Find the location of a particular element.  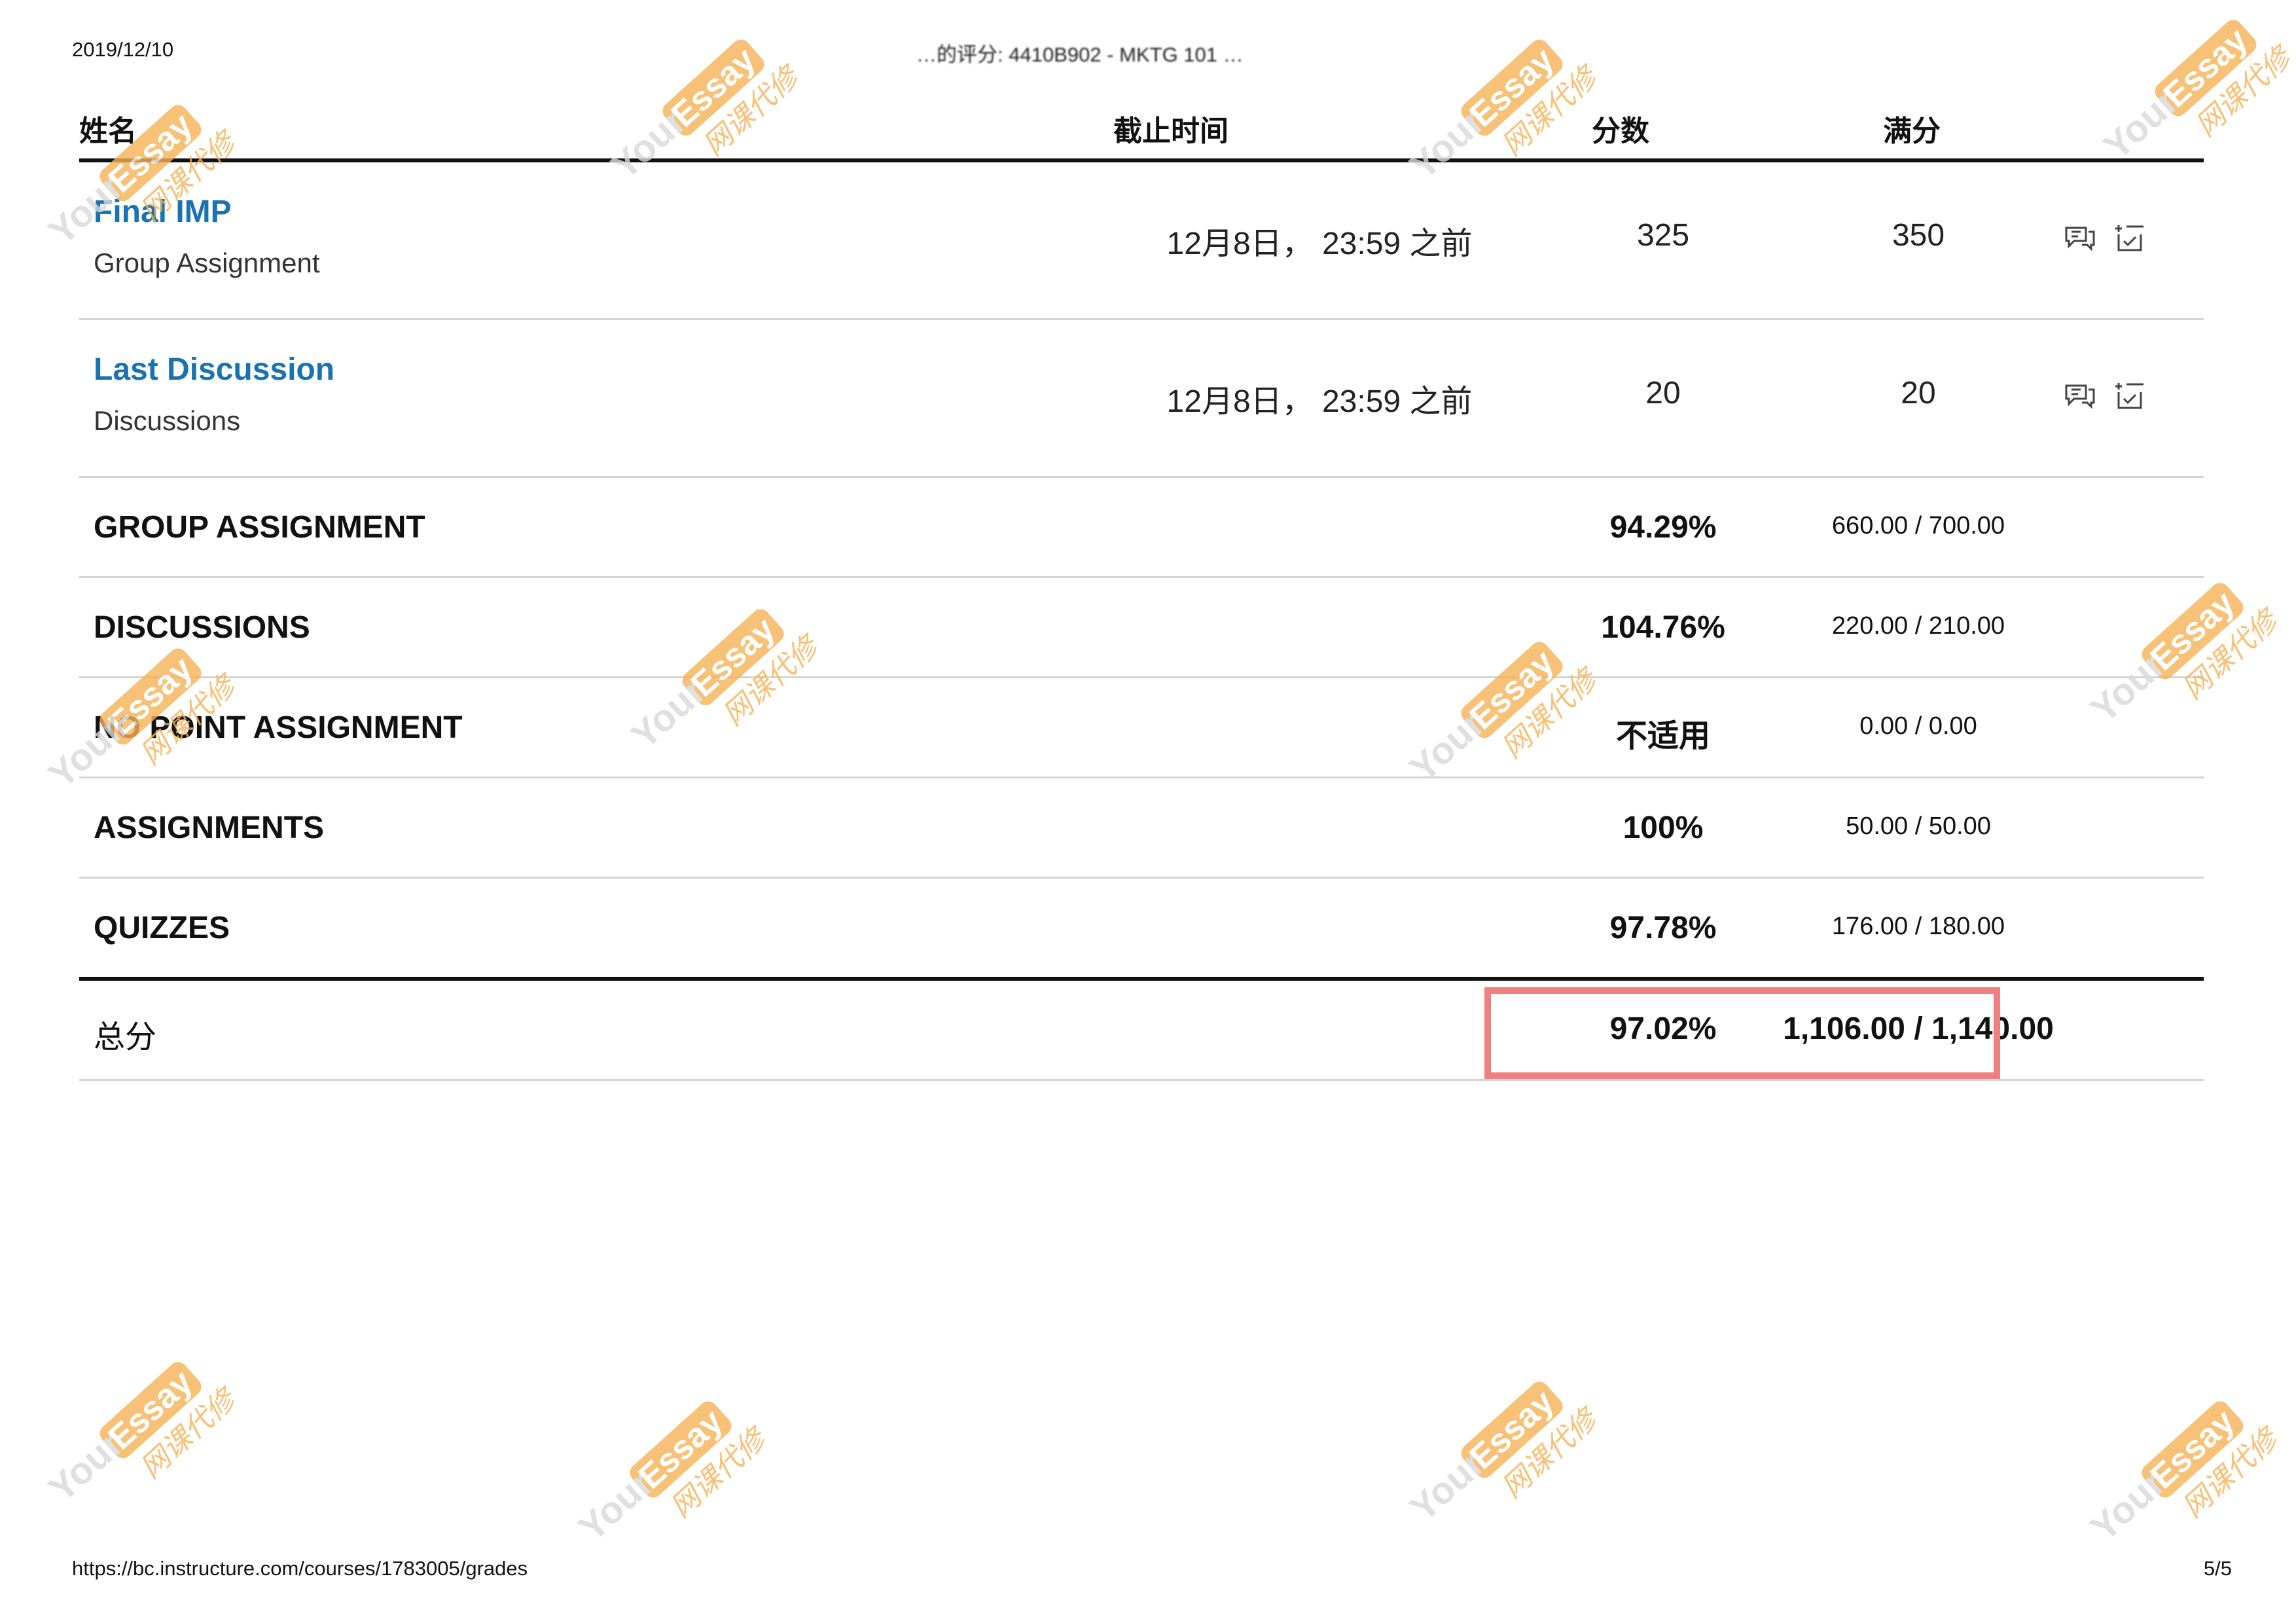

out-of: 20 is located at coordinates (1918, 393).